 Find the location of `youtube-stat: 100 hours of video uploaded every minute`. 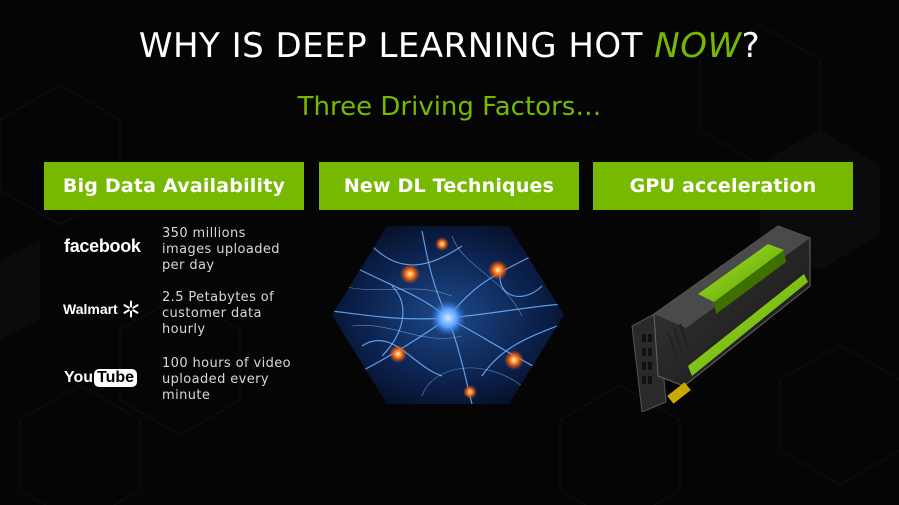

youtube-stat: 100 hours of video uploaded every minute is located at coordinates (232, 380).